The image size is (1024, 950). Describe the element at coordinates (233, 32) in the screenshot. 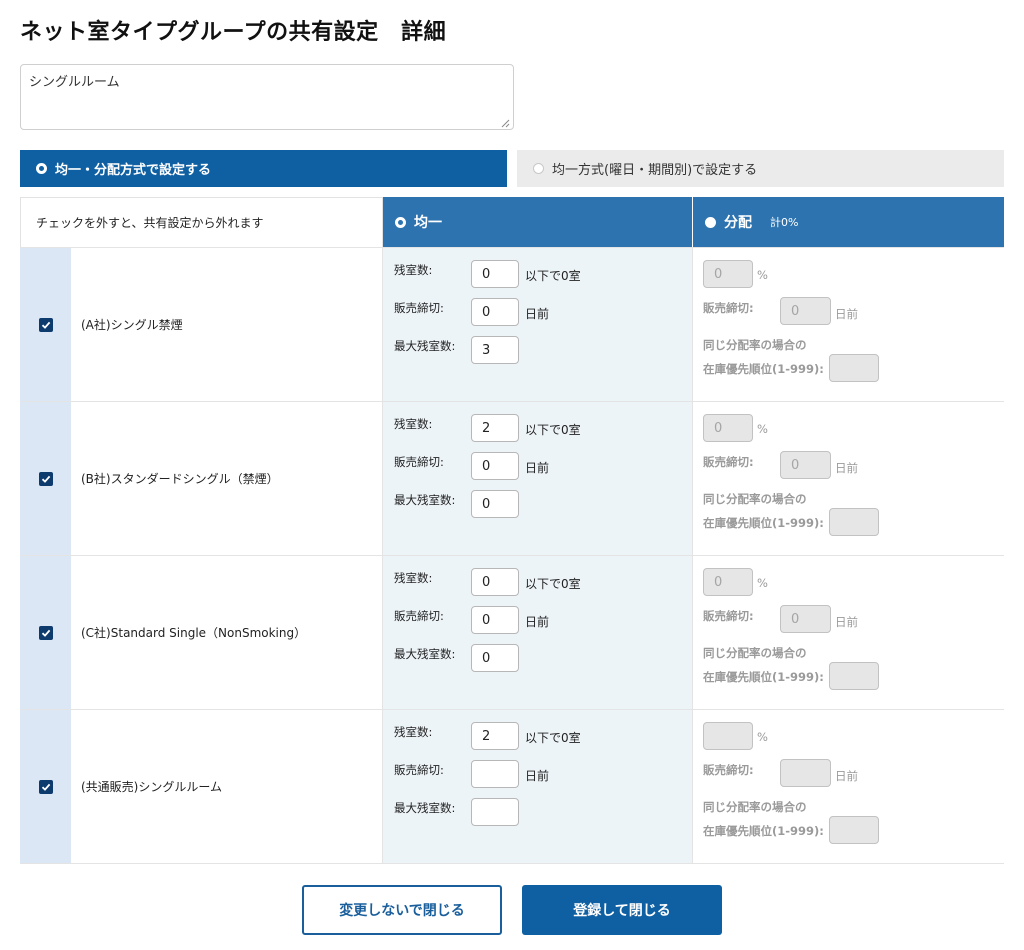

I see `page-title: ネット室タイプグループの共有設定 詳細` at that location.